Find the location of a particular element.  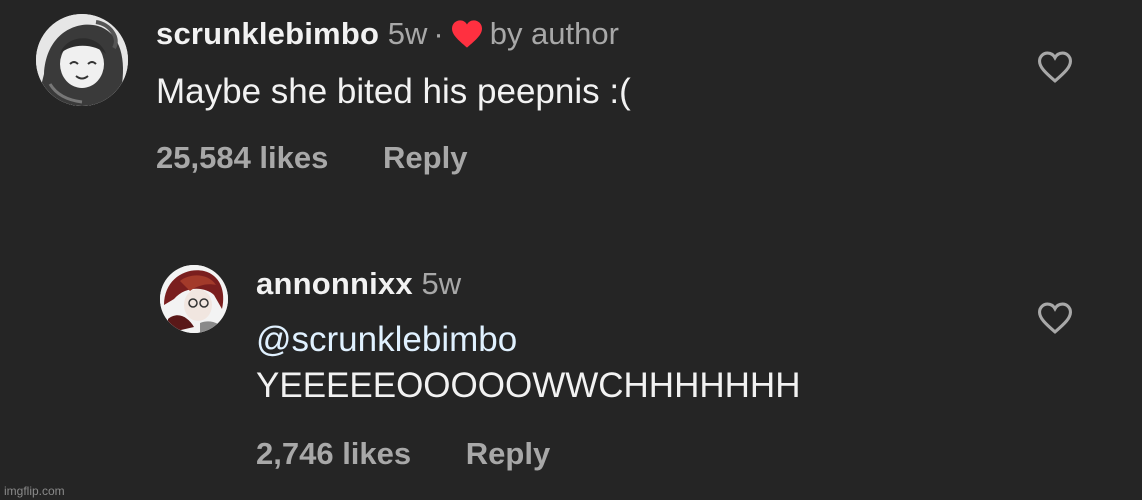

heart-filled-icon is located at coordinates (466, 34).